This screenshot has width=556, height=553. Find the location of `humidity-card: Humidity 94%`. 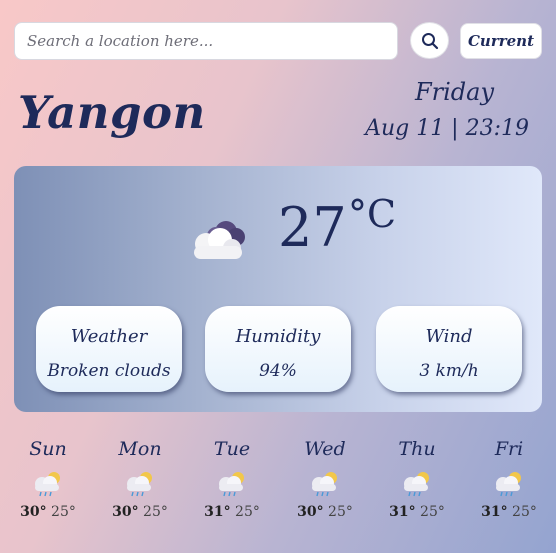

humidity-card: Humidity 94% is located at coordinates (278, 349).